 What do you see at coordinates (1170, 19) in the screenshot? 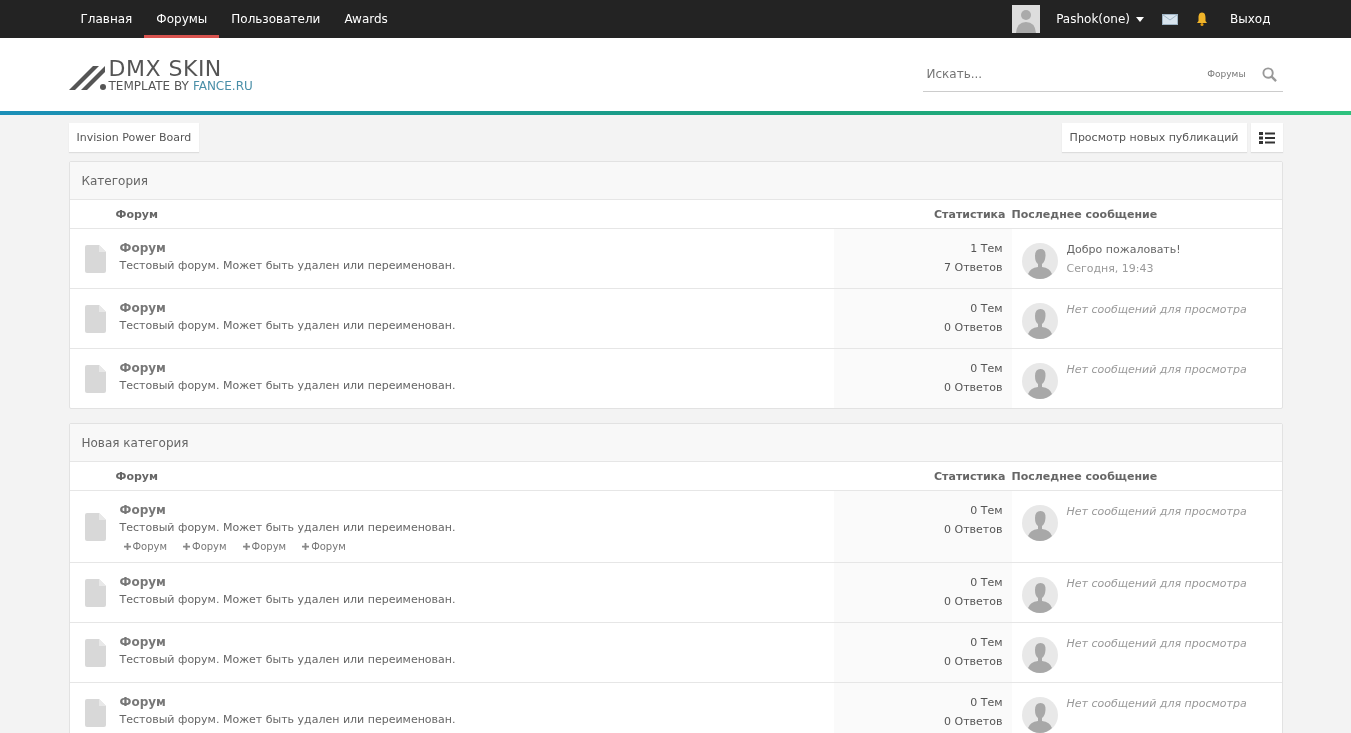
I see `mail-icon` at bounding box center [1170, 19].